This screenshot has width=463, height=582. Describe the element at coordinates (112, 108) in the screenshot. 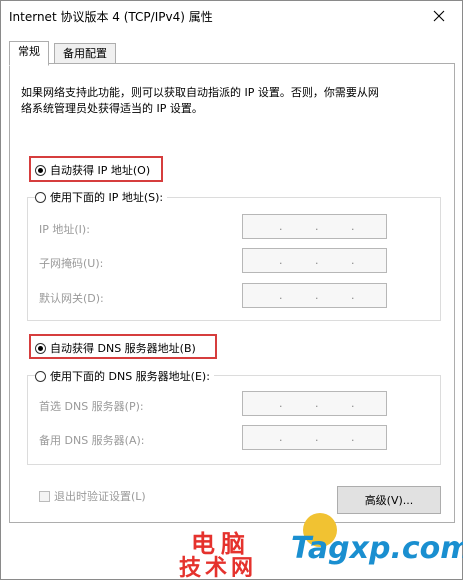

I see `description-line-2: 络系统管理员处获得适当的 IP 设置。` at that location.